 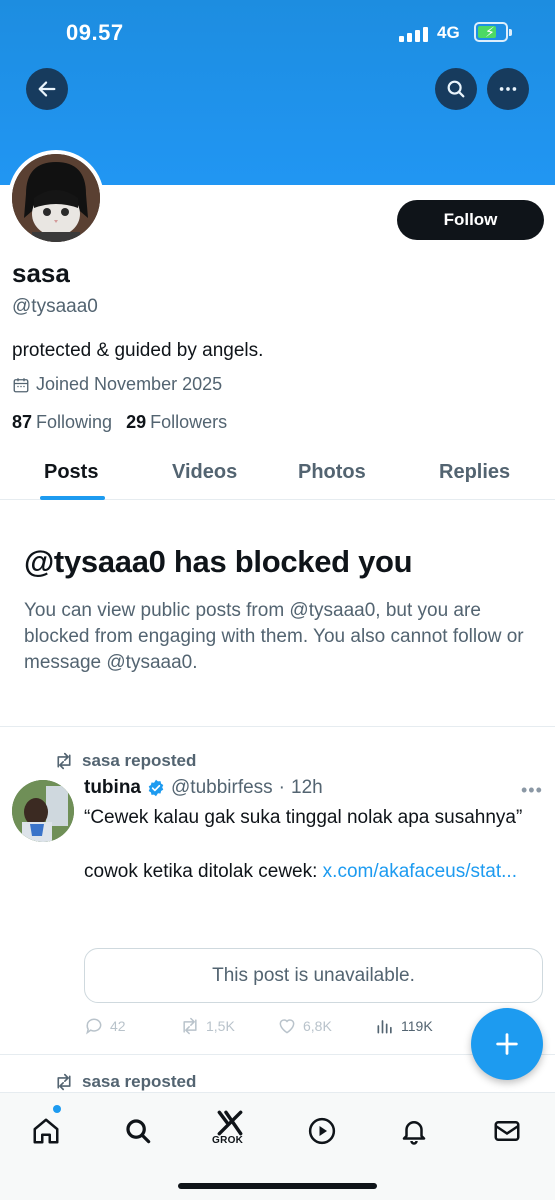 What do you see at coordinates (118, 1026) in the screenshot?
I see `reply-count: 42` at bounding box center [118, 1026].